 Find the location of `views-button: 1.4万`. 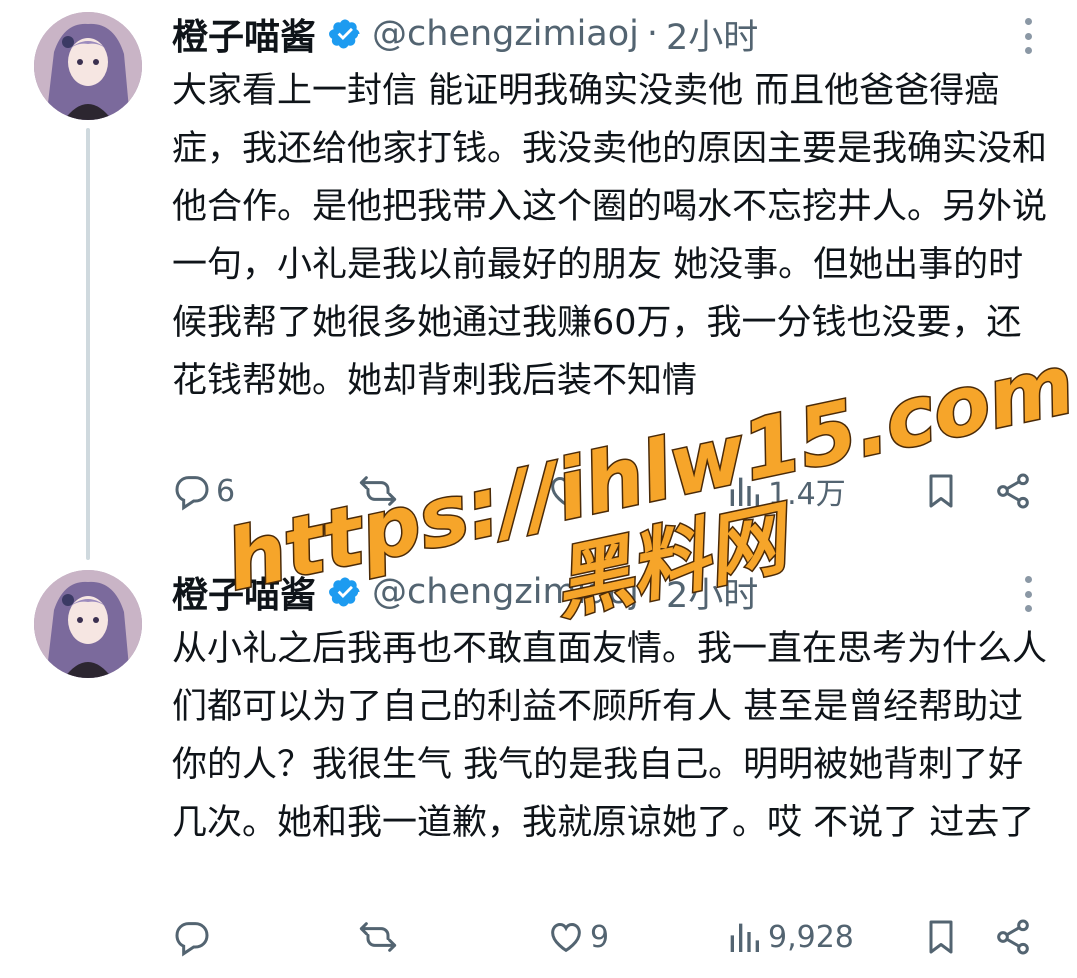

views-button: 1.4万 is located at coordinates (785, 491).